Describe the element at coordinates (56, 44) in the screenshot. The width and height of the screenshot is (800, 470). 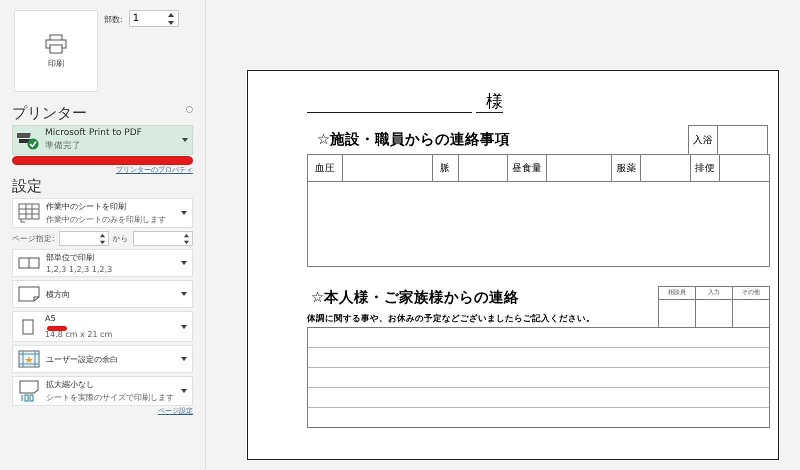
I see `printer-icon` at that location.